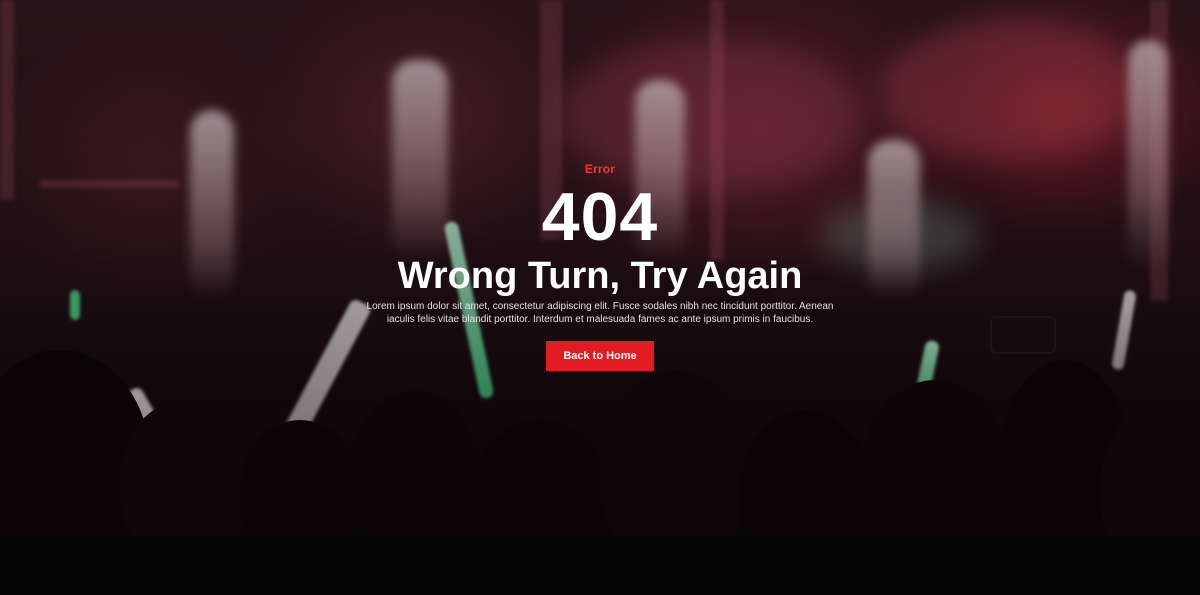 The image size is (1200, 595). What do you see at coordinates (600, 356) in the screenshot?
I see `back-to-home-button: Back to Home` at bounding box center [600, 356].